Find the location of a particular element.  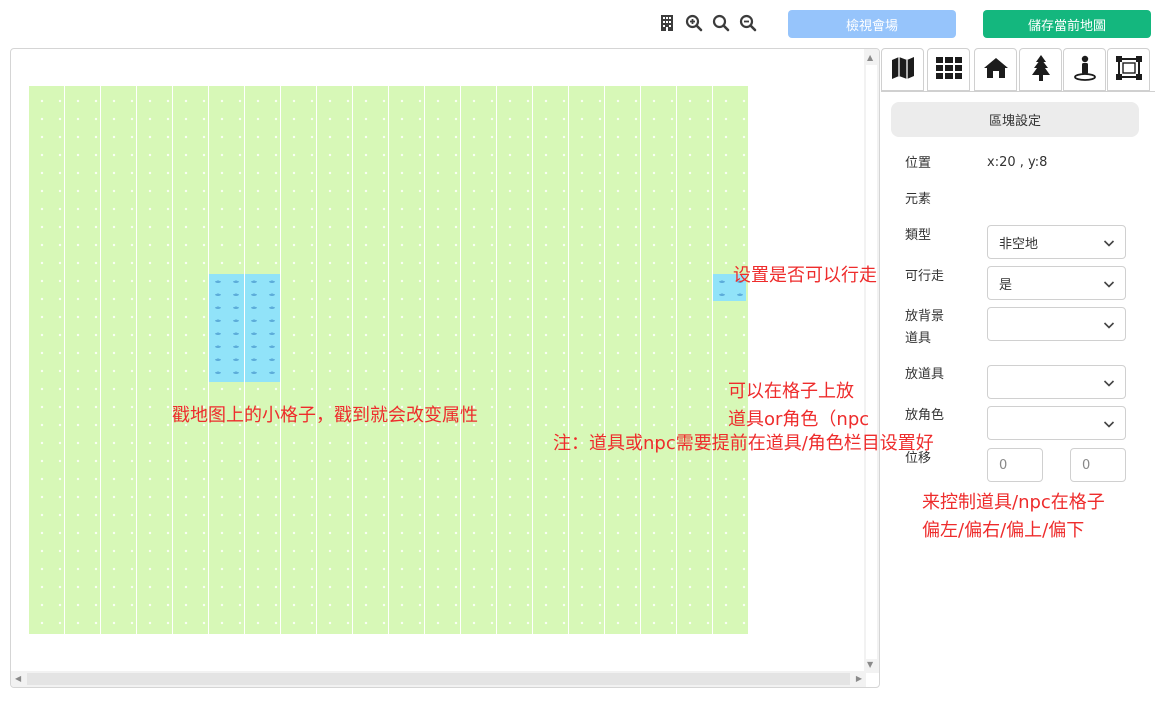

select-frame-icon is located at coordinates (1129, 70).